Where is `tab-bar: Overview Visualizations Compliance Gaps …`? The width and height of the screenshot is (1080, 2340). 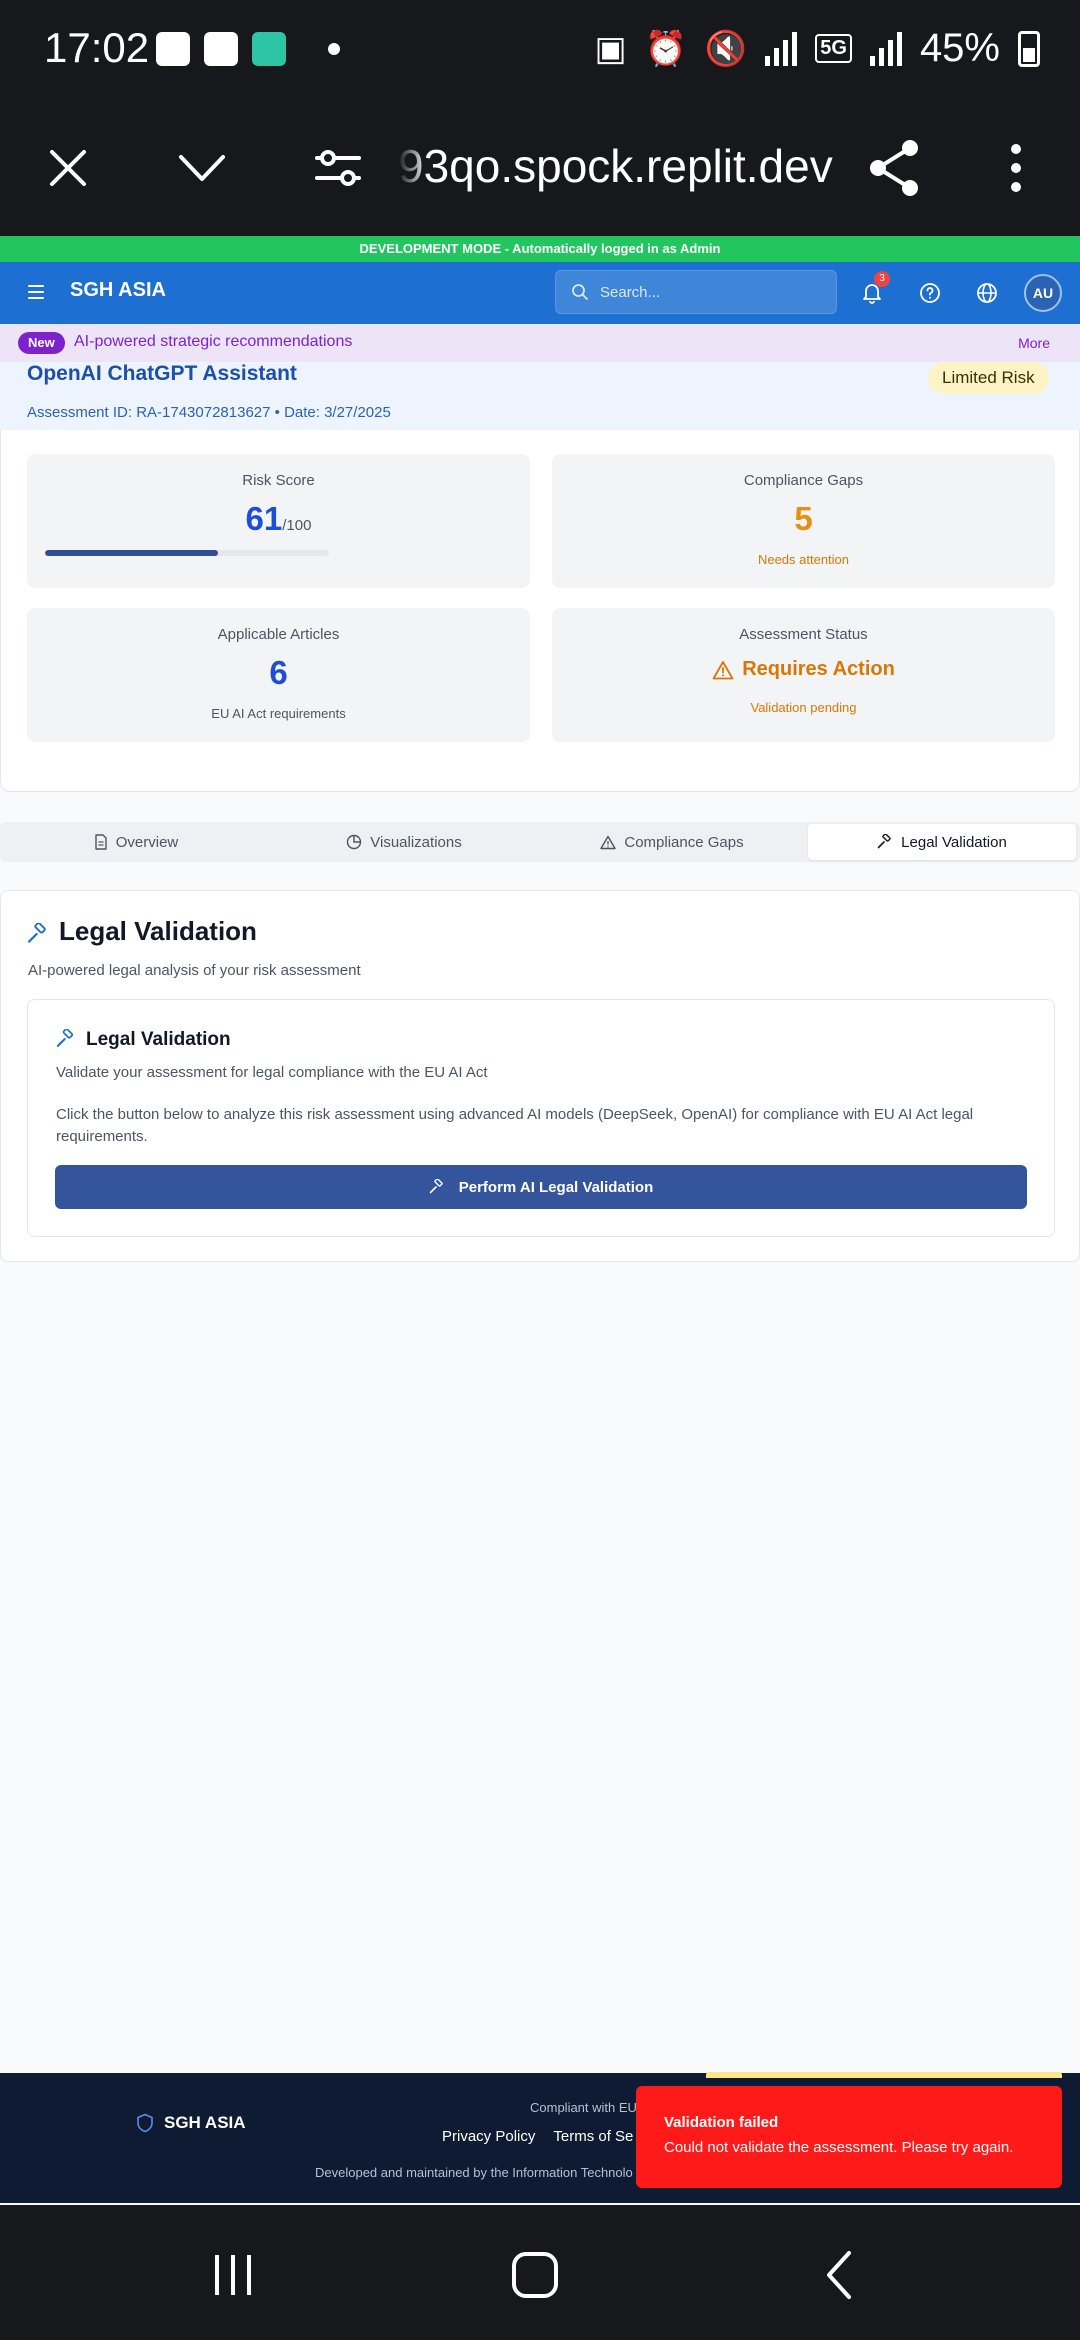 tab-bar: Overview Visualizations Compliance Gaps … is located at coordinates (540, 842).